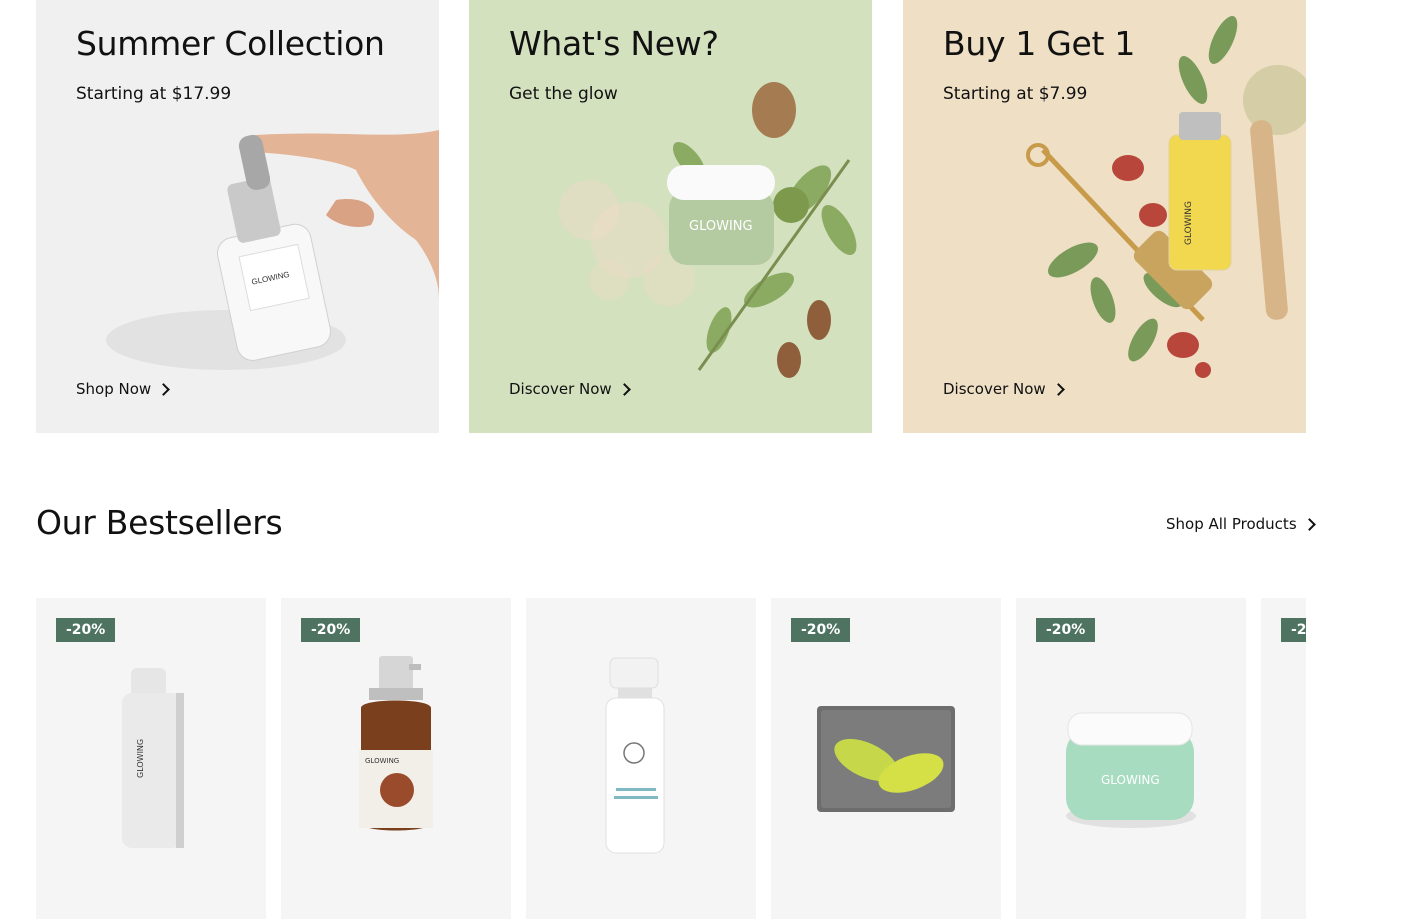 This screenshot has height=919, width=1417. I want to click on eye-patches-image, so click(886, 759).